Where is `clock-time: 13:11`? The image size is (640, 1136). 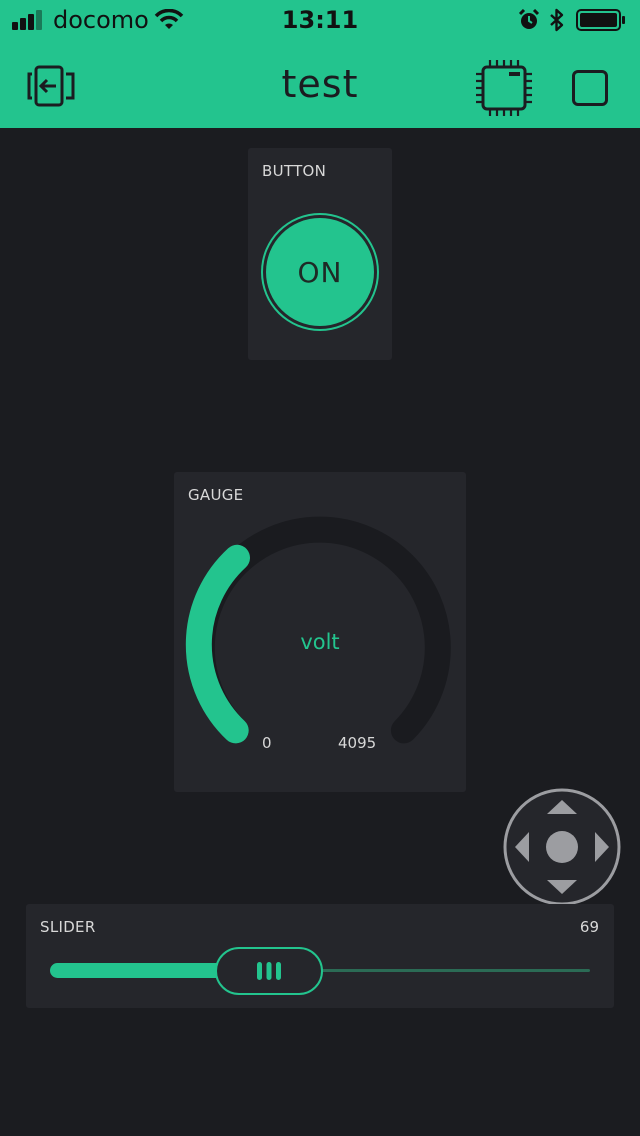
clock-time: 13:11 is located at coordinates (320, 20).